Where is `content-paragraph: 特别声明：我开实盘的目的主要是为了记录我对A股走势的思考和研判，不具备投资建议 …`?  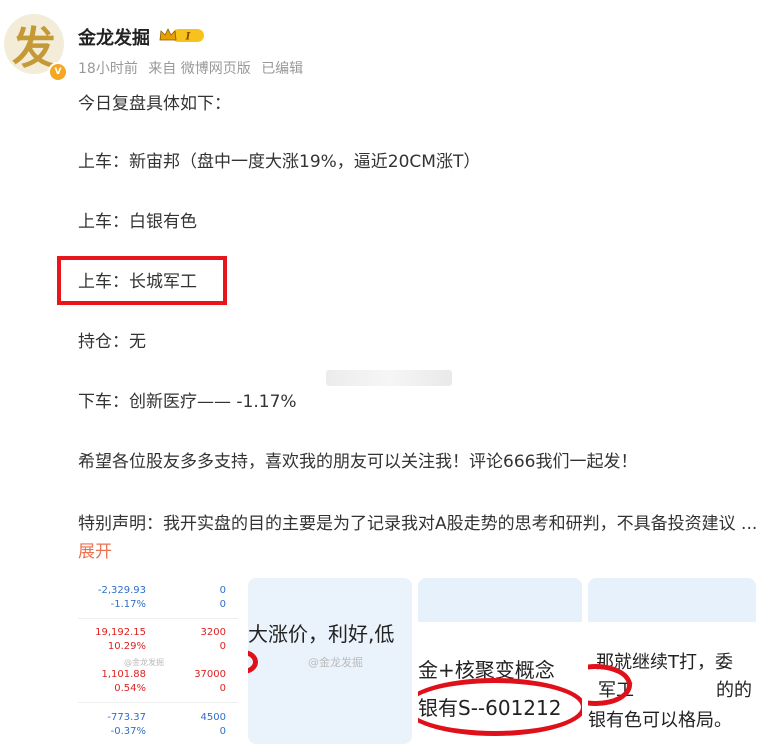 content-paragraph: 特别声明：我开实盘的目的主要是为了记录我对A股走势的思考和研判，不具备投资建议 … is located at coordinates (418, 538).